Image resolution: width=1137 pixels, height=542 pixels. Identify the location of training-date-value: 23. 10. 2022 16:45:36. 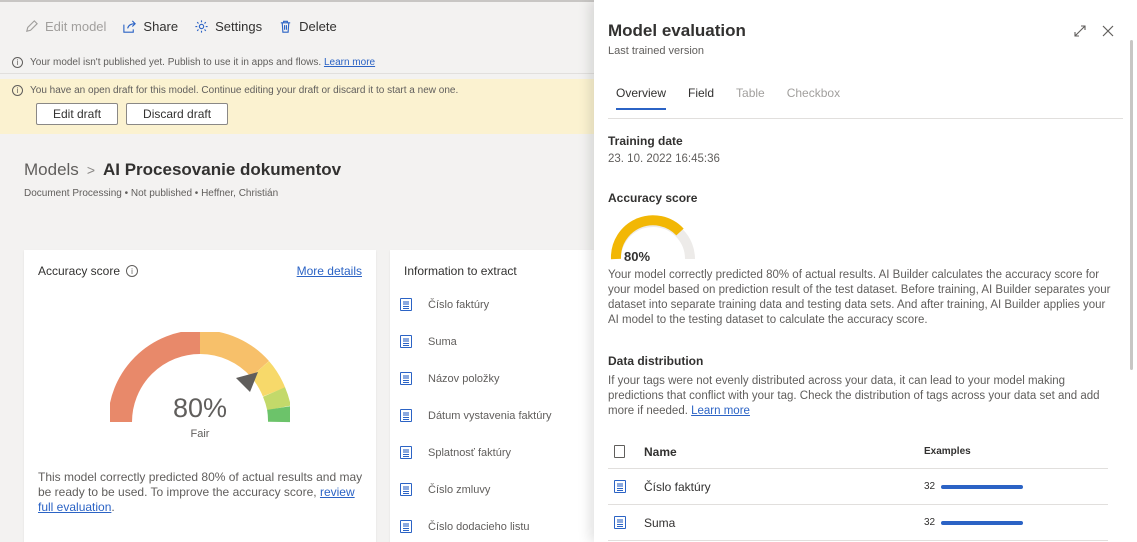
(664, 159).